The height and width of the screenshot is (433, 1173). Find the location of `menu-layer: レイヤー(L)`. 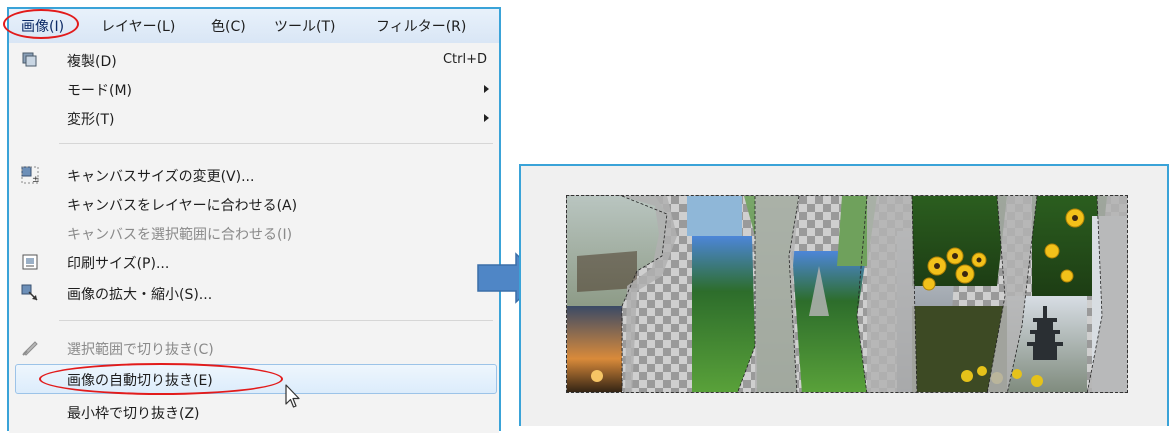

menu-layer: レイヤー(L) is located at coordinates (138, 26).